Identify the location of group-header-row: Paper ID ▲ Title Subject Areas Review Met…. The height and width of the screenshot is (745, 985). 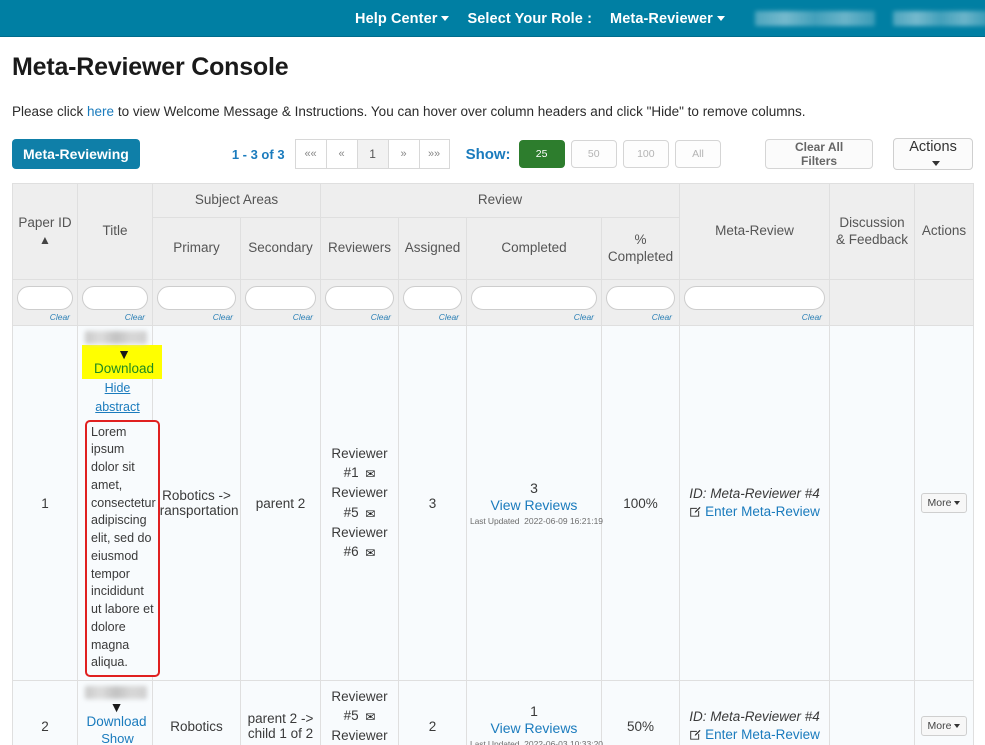
(493, 231).